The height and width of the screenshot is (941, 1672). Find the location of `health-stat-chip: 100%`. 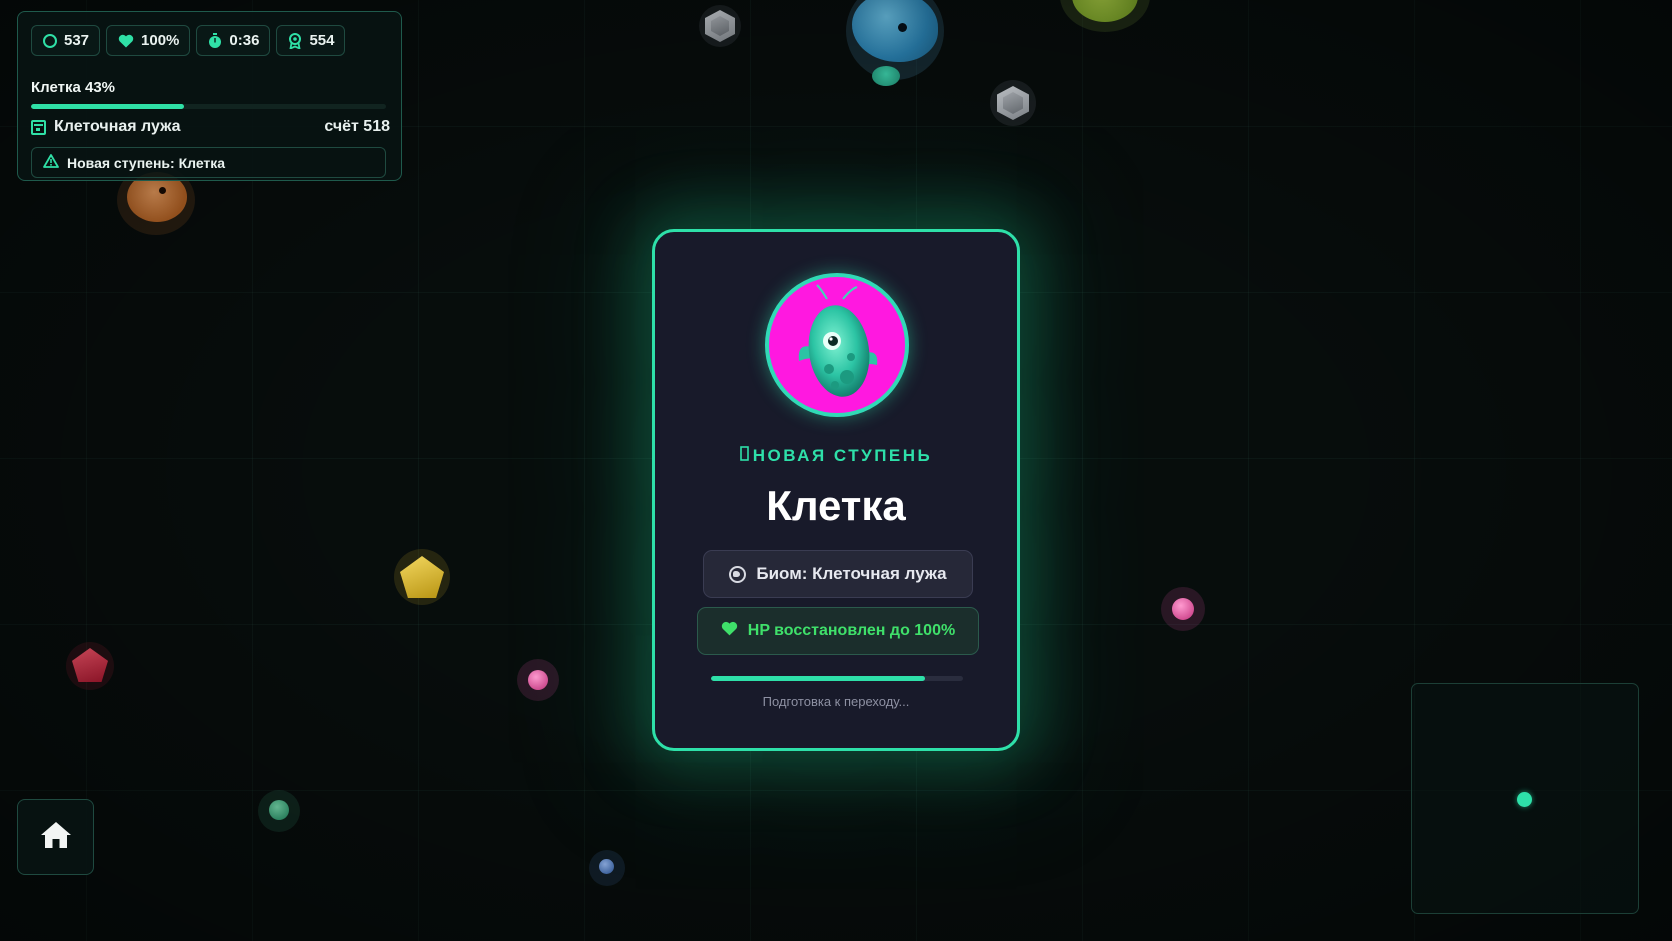

health-stat-chip: 100% is located at coordinates (148, 40).